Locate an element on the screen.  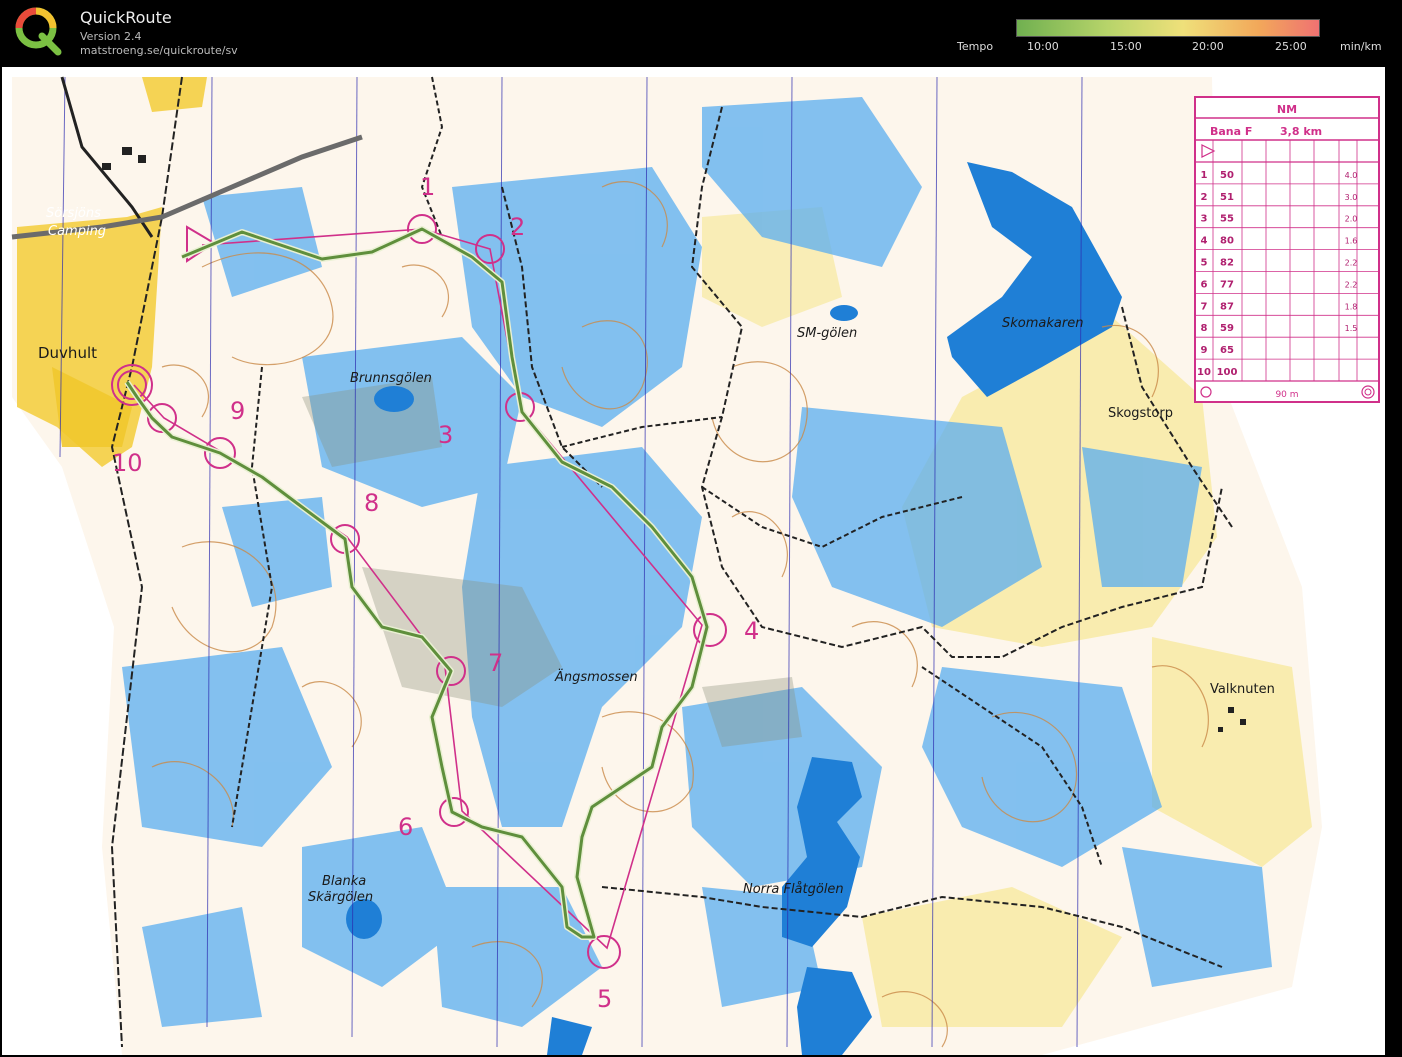
sheet-row-distance: 1.6 is located at coordinates (1351, 241).